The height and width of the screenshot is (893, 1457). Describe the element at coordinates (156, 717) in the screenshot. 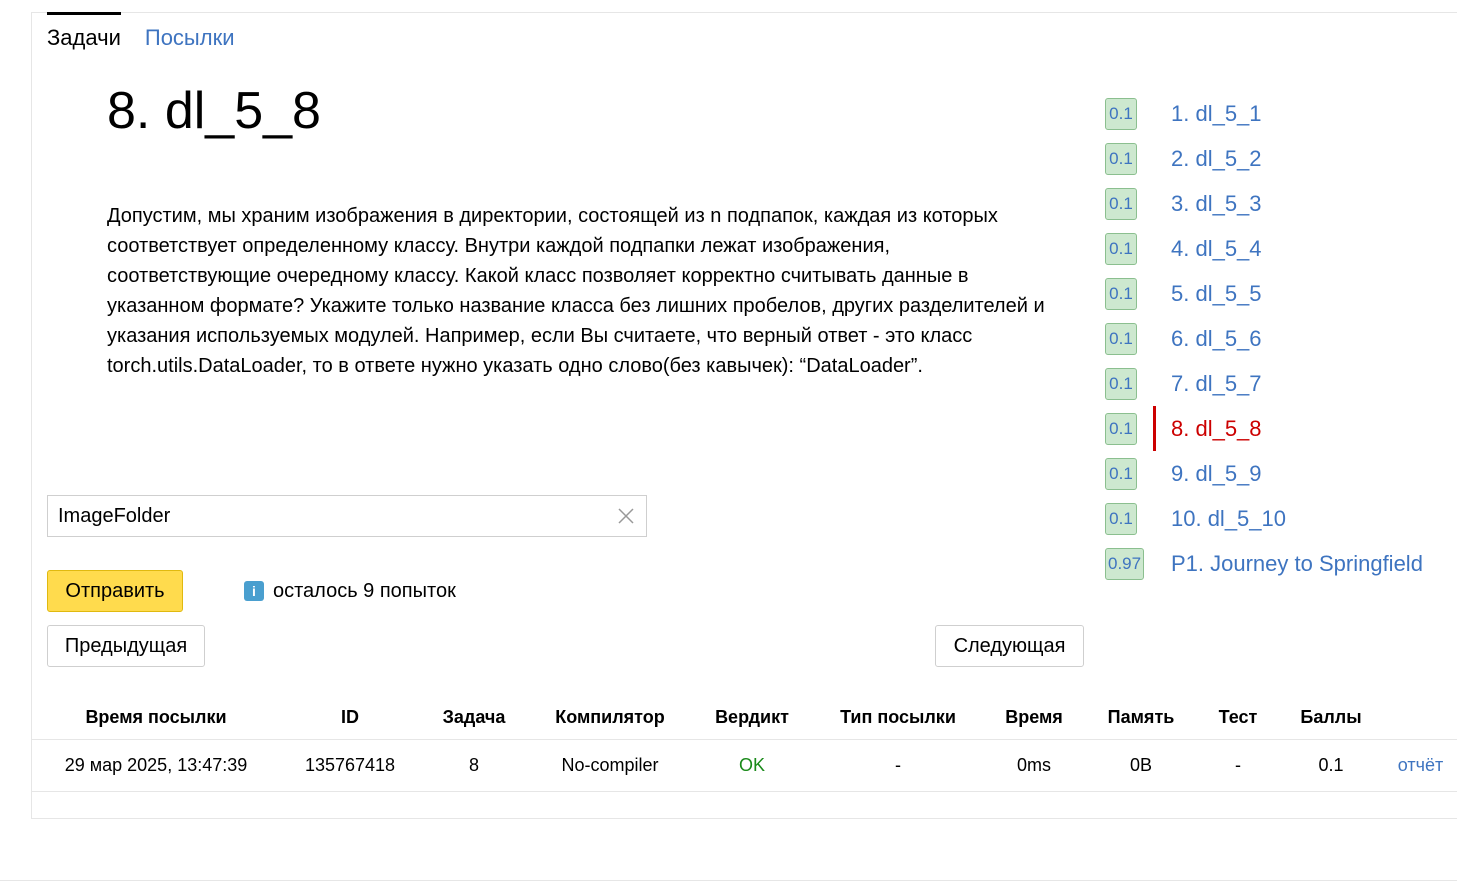

I see `column-header: Время посылки` at that location.